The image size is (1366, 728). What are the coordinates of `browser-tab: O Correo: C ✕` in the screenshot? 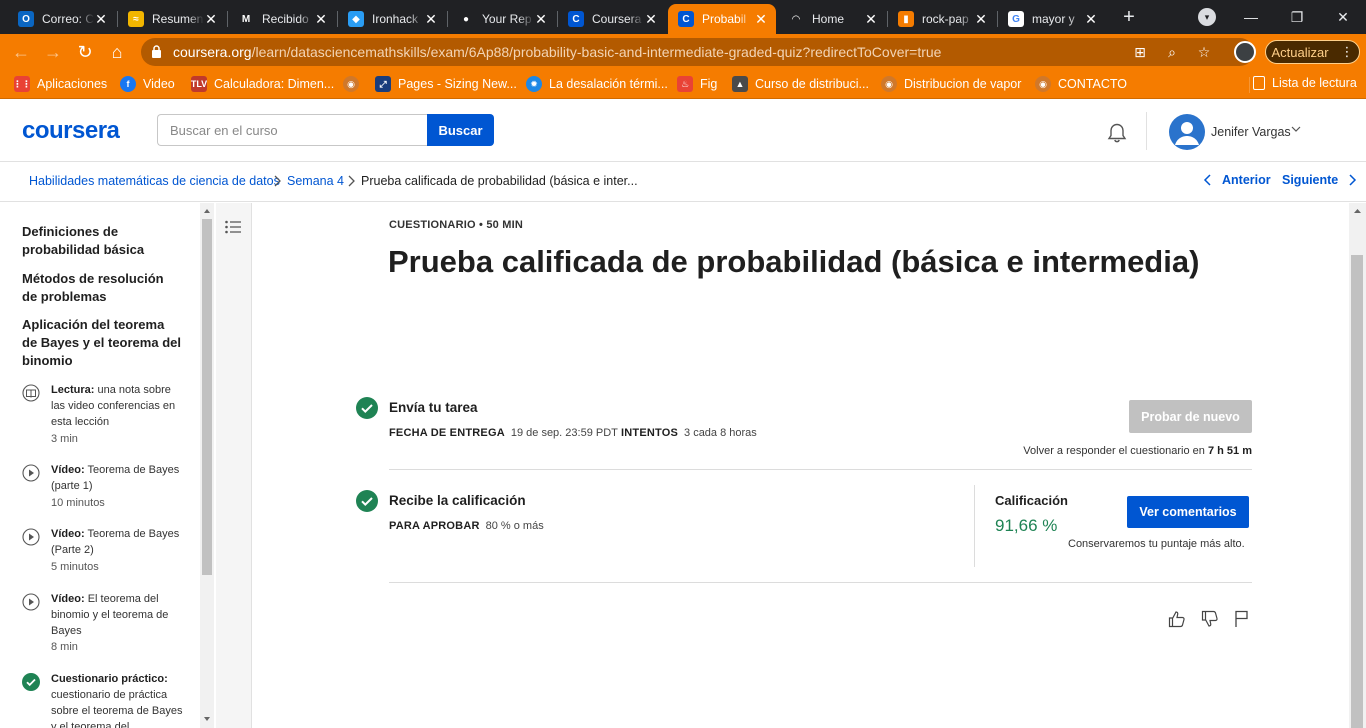 It's located at (62, 19).